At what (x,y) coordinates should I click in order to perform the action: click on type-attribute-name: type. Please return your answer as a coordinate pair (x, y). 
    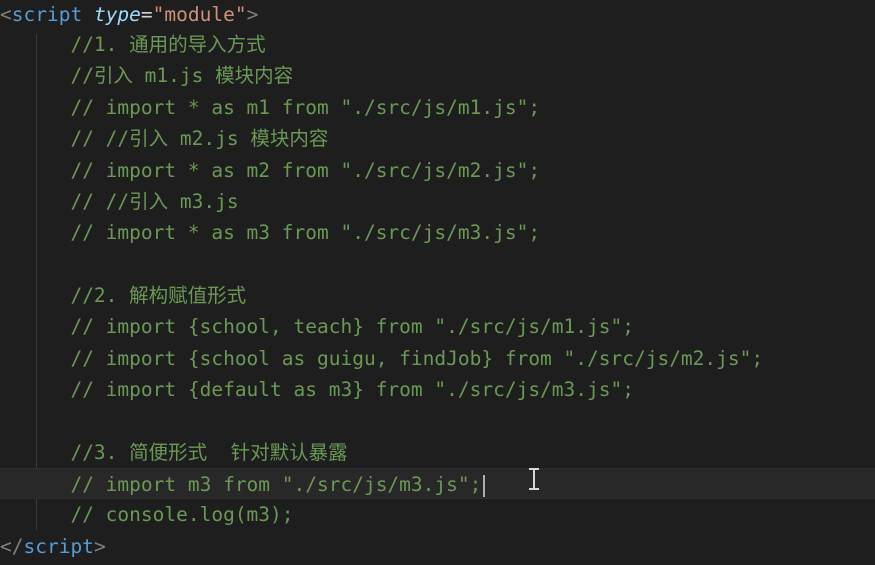
    Looking at the image, I should click on (117, 14).